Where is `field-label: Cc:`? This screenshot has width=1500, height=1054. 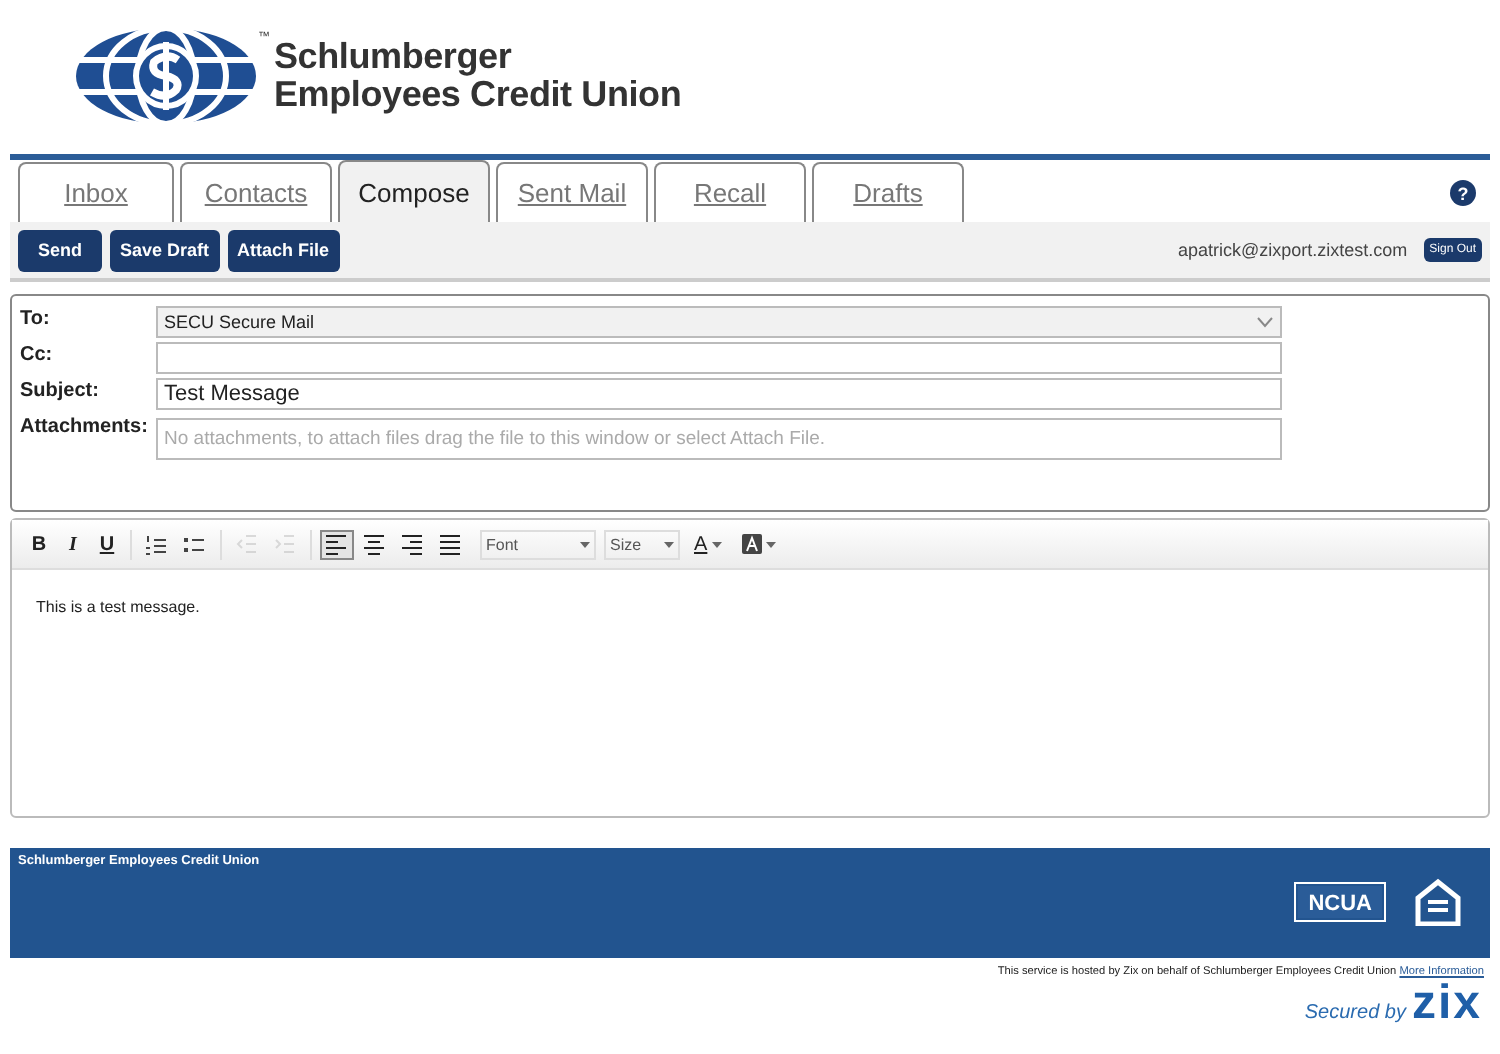
field-label: Cc: is located at coordinates (37, 354).